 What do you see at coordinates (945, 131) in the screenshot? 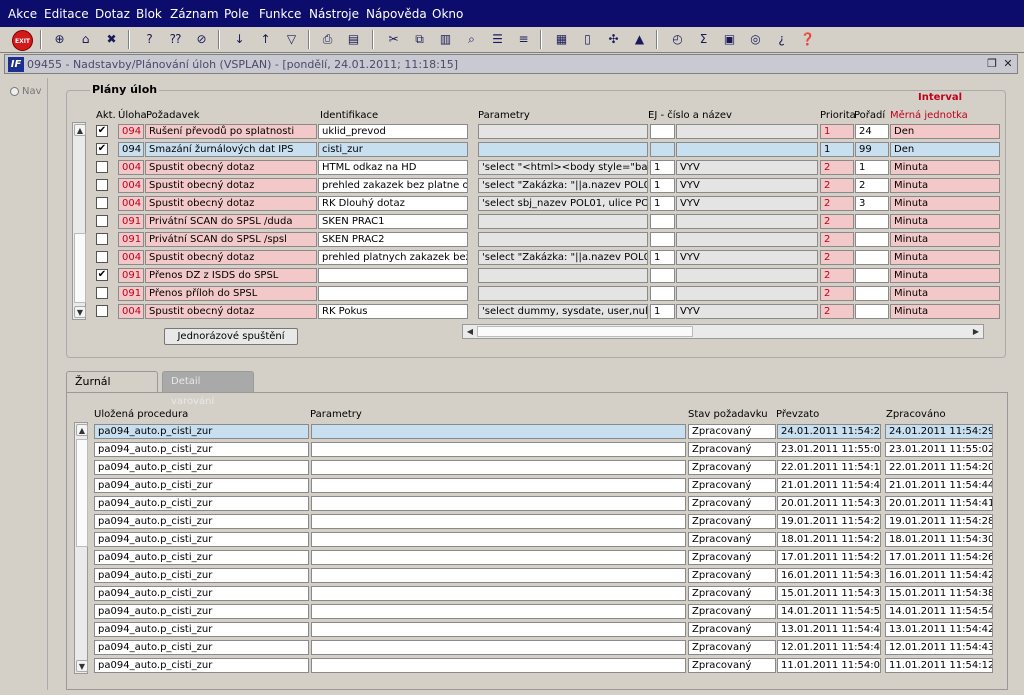
I see `task-unit: Den` at bounding box center [945, 131].